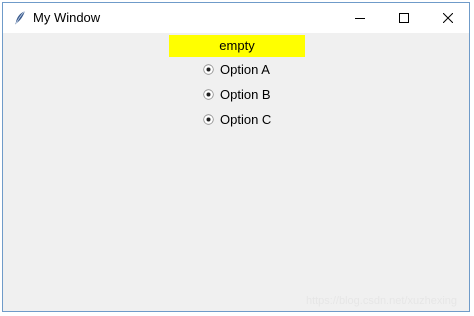 Image resolution: width=474 pixels, height=316 pixels. Describe the element at coordinates (245, 69) in the screenshot. I see `radio-label: Option A` at that location.